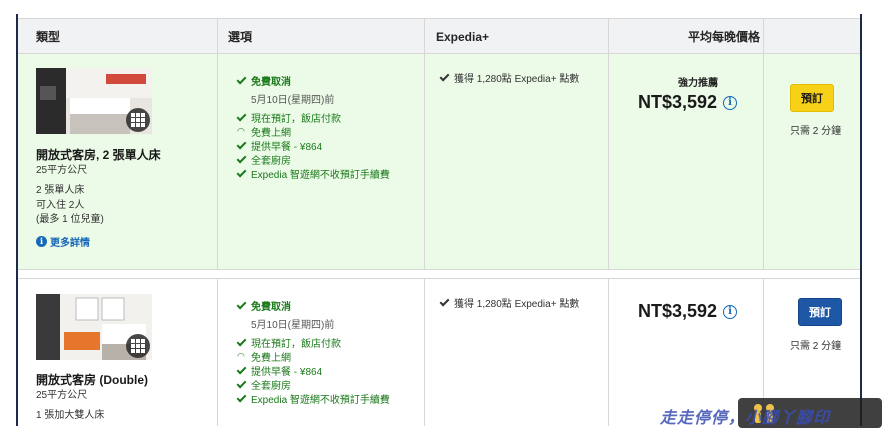 The width and height of the screenshot is (896, 438). I want to click on more-details-link: i 更多詳情, so click(63, 241).